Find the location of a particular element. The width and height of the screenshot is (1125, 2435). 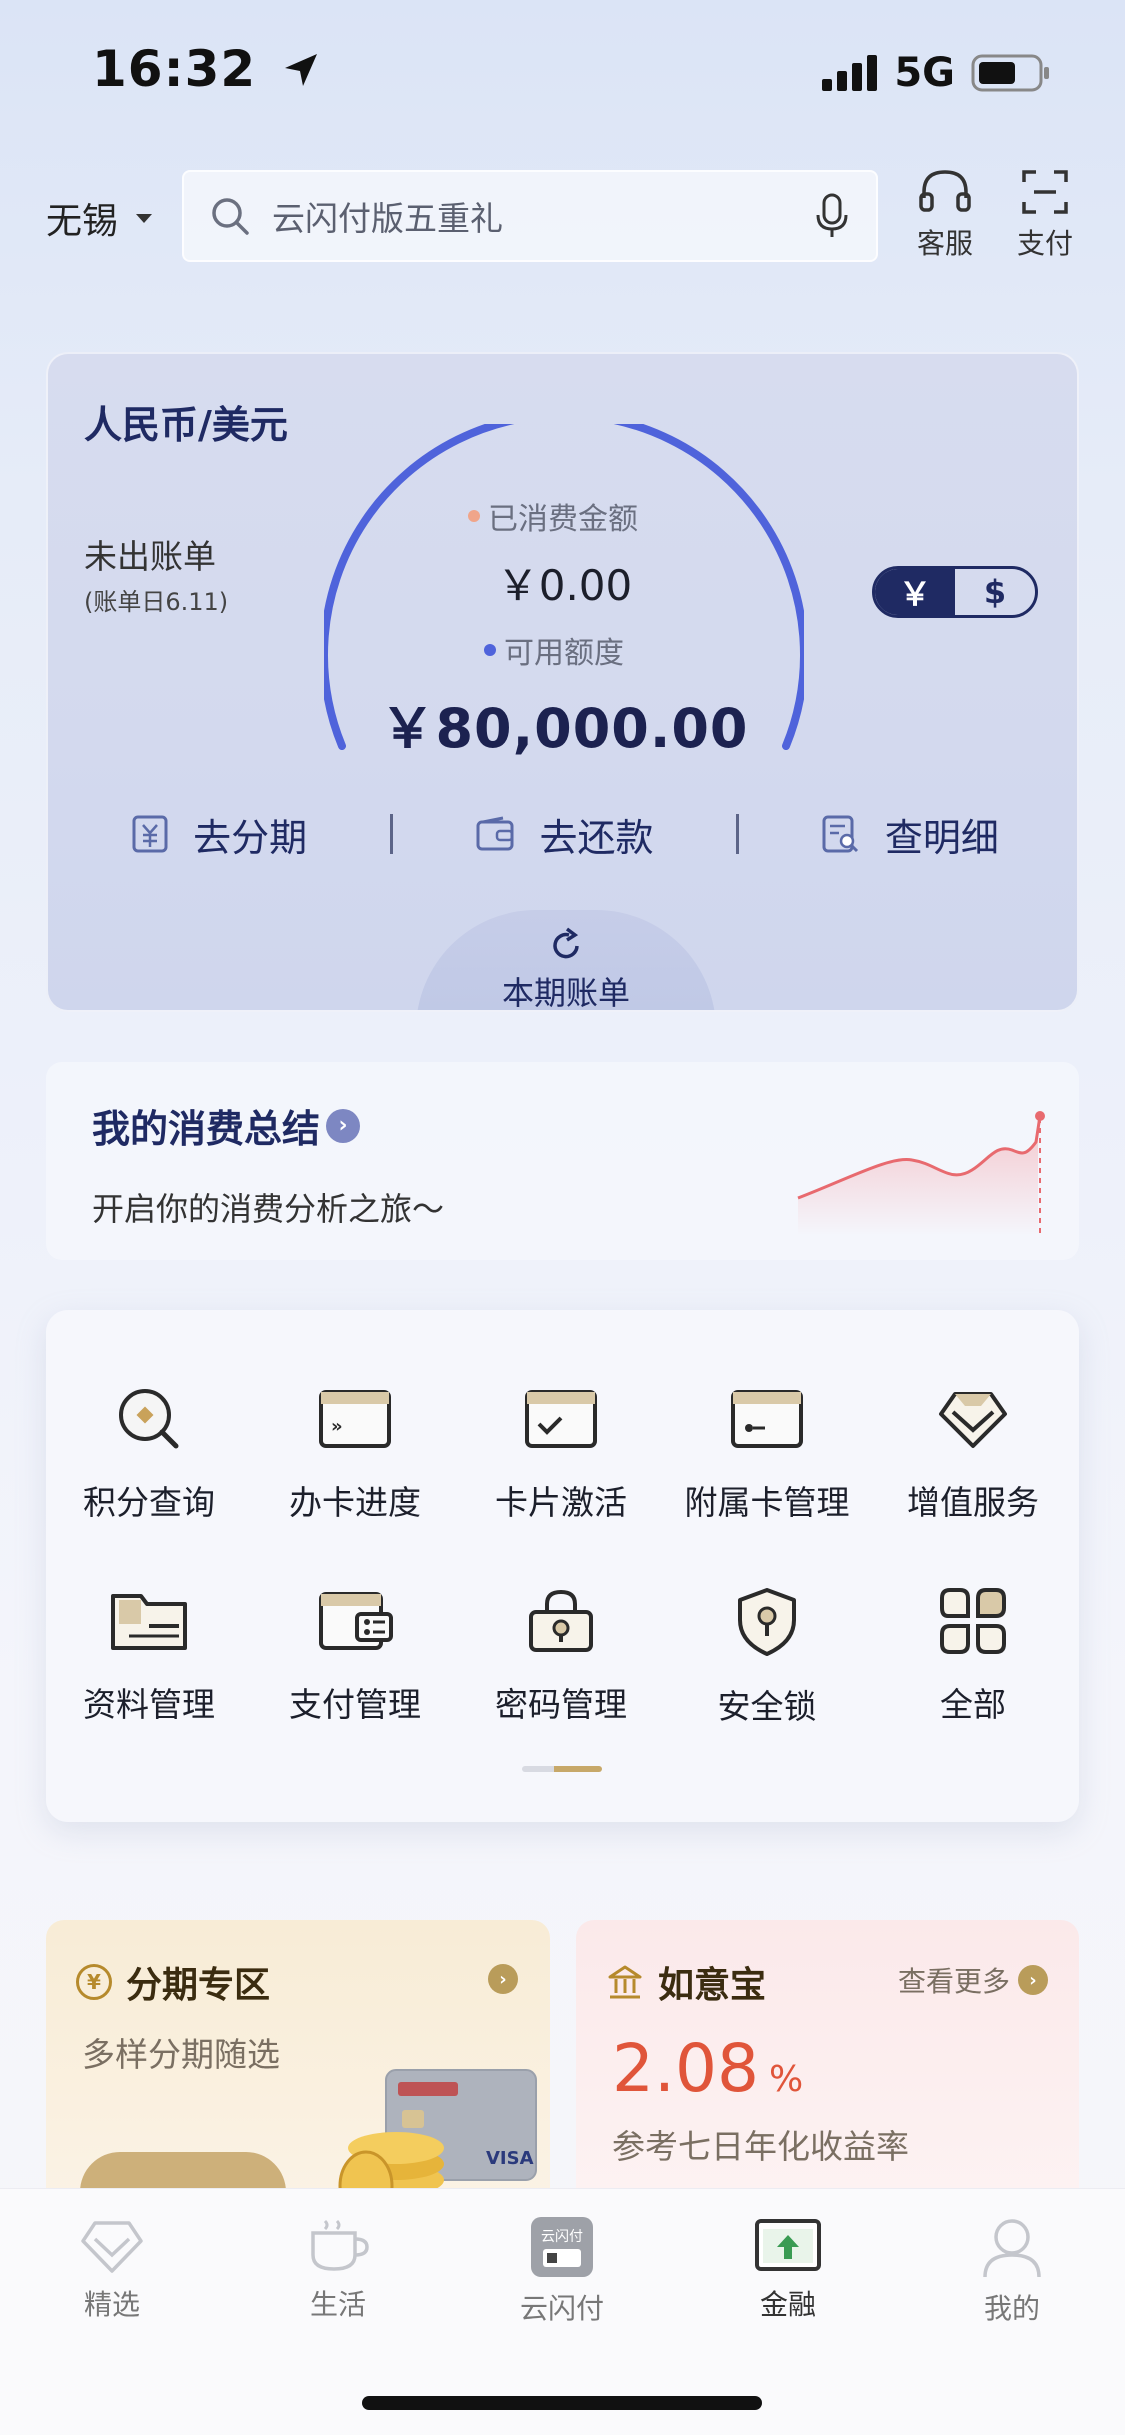

pay-button: 支付 is located at coordinates (1045, 215).